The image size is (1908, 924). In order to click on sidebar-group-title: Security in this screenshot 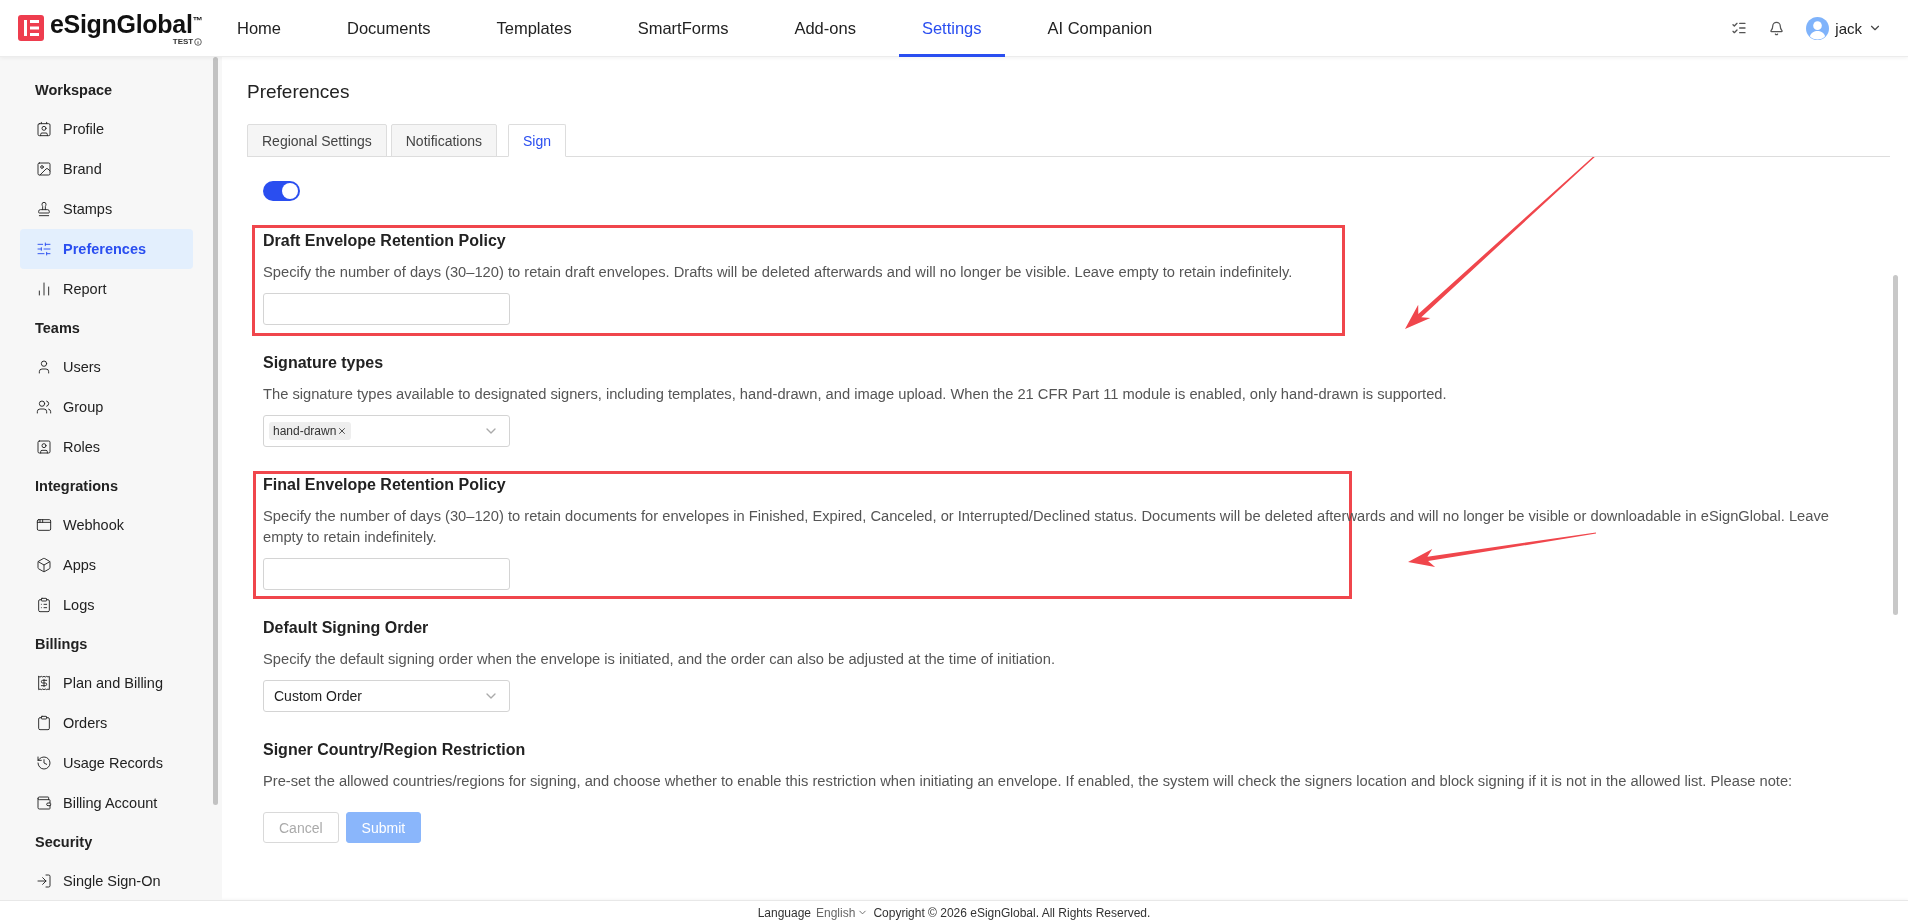, I will do `click(64, 842)`.